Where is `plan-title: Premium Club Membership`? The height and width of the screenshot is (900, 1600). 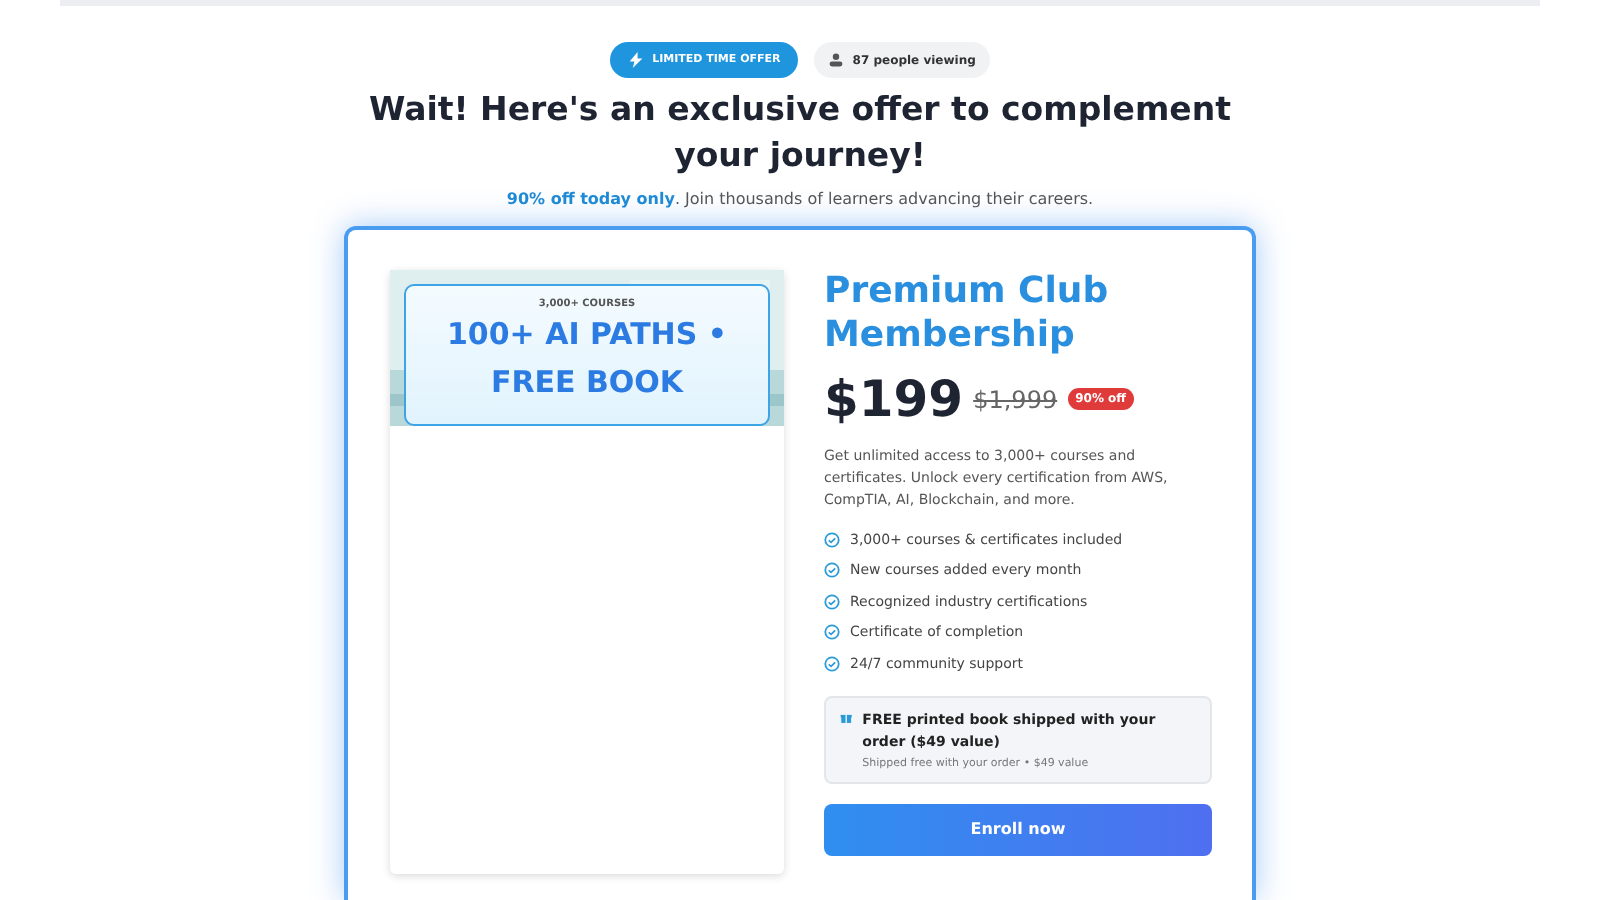
plan-title: Premium Club Membership is located at coordinates (967, 314).